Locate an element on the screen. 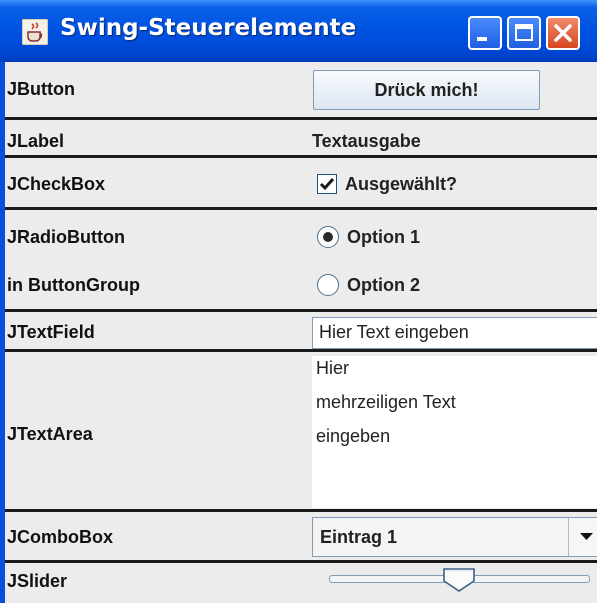  combo-box-selected: Eintrag 1 is located at coordinates (359, 537).